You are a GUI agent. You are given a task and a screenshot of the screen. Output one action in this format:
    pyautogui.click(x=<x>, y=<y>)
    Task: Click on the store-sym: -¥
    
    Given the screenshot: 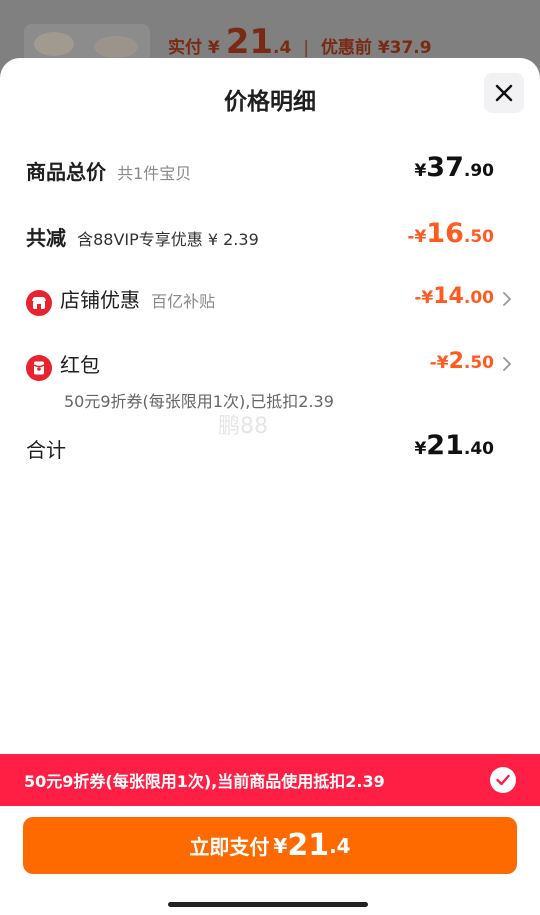 What is the action you would take?
    pyautogui.click(x=424, y=298)
    